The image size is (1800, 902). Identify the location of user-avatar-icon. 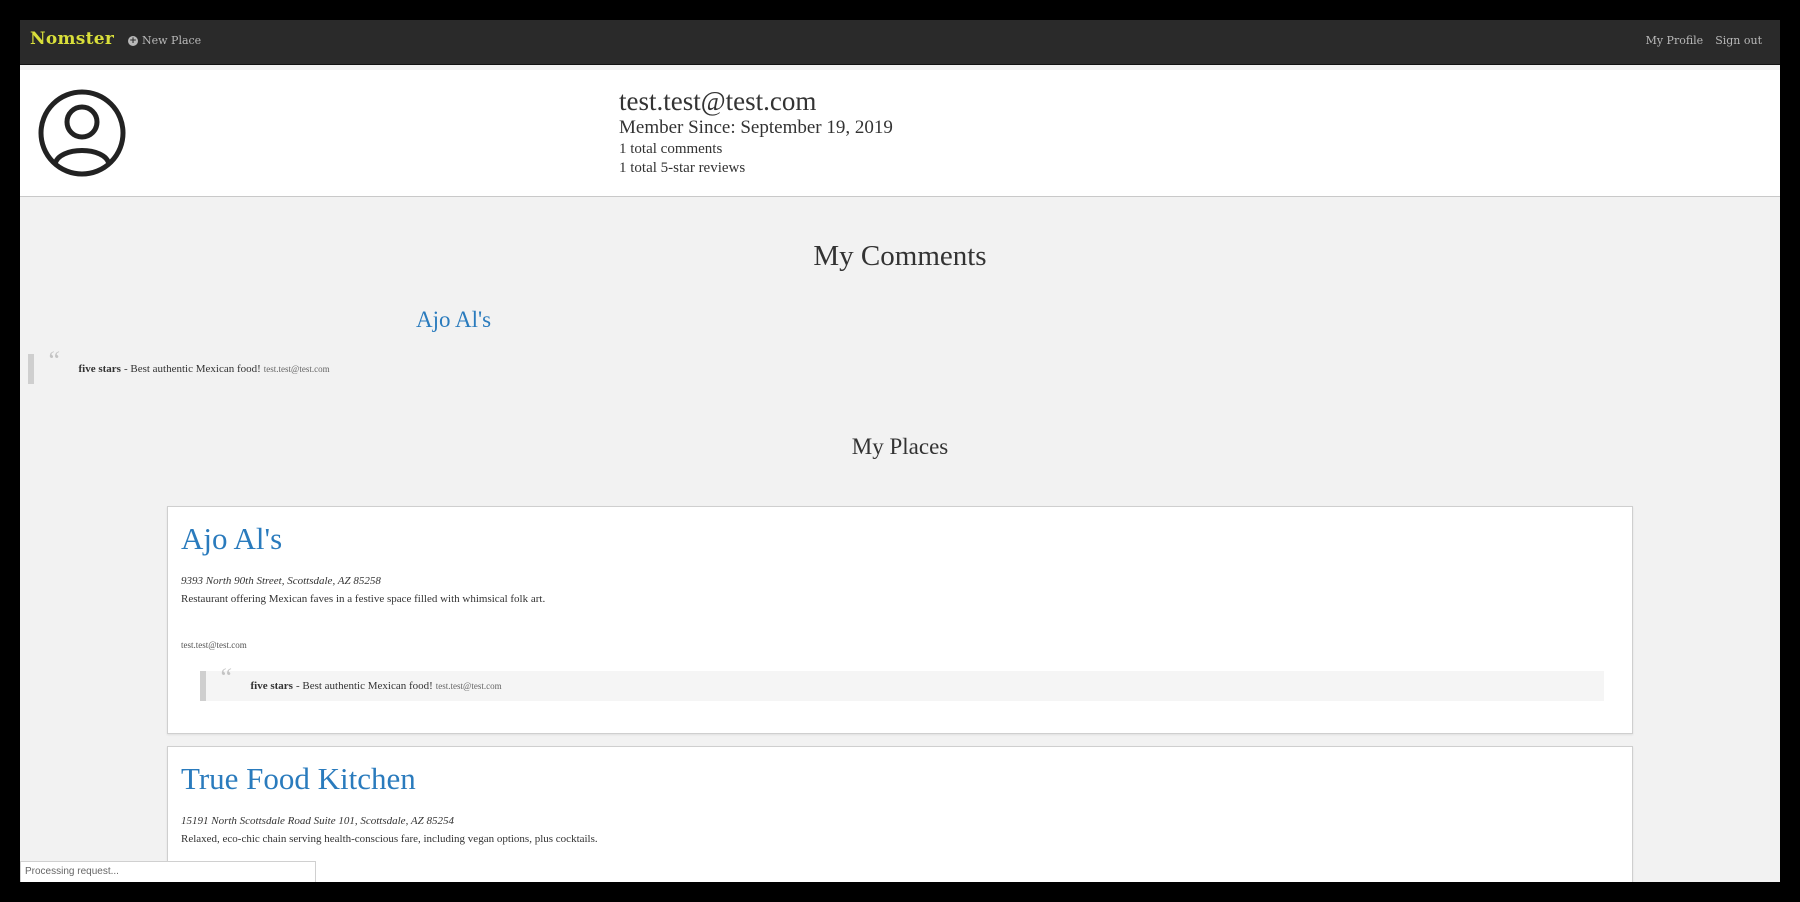
(82, 133).